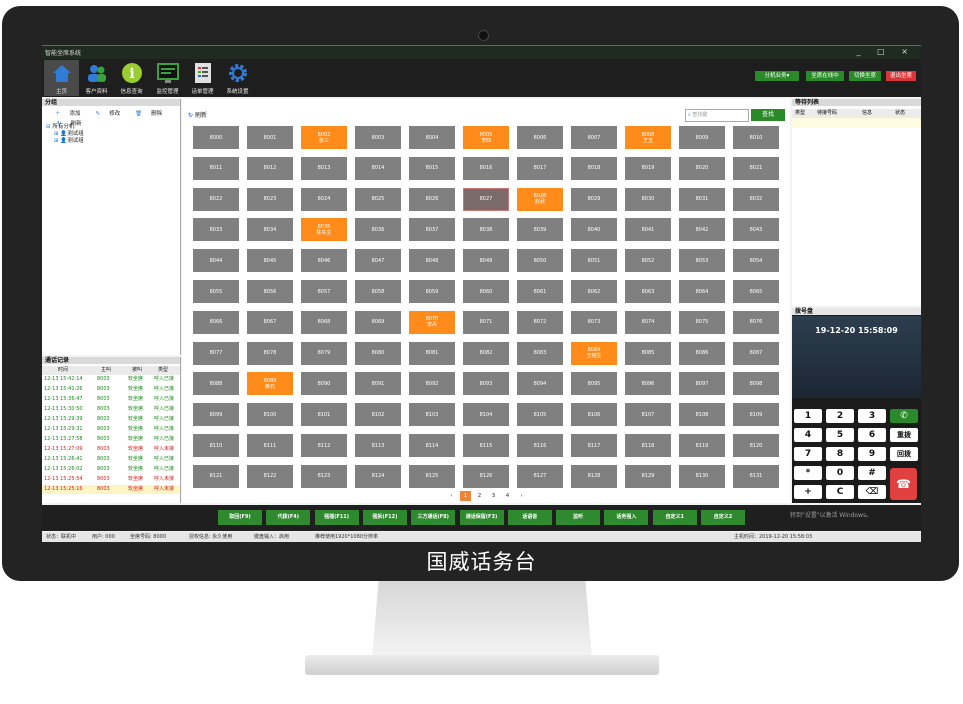  I want to click on extension-tile: 8087, so click(756, 353).